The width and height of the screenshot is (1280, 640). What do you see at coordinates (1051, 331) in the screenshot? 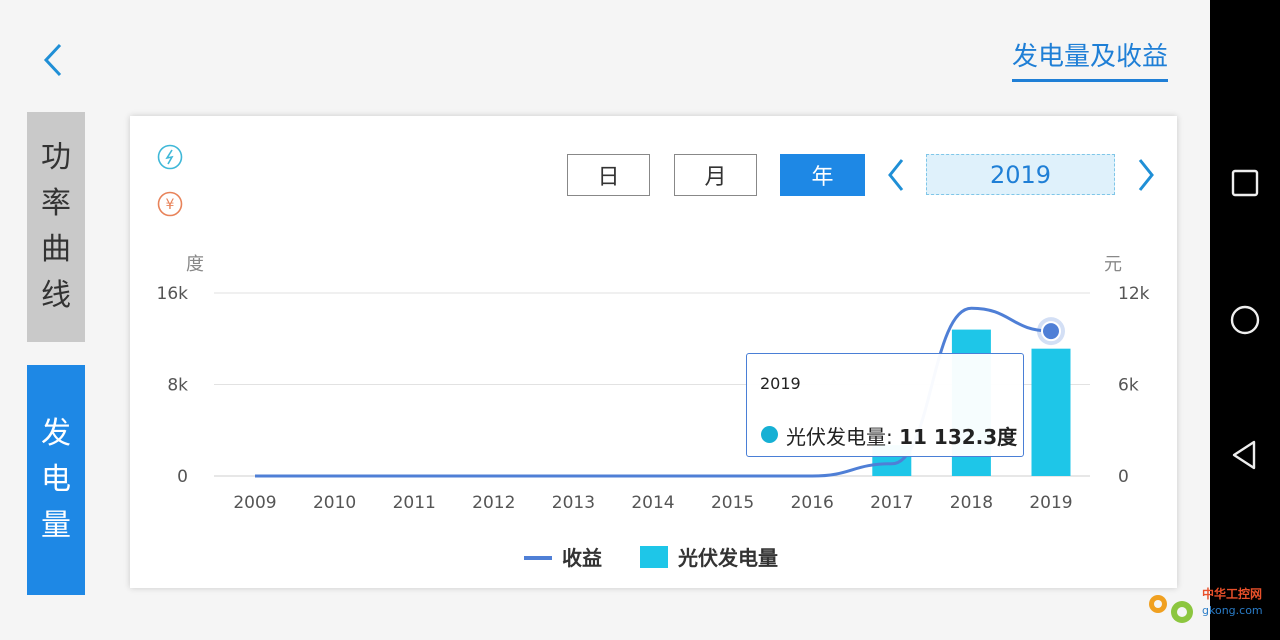
I see `highlight-point` at bounding box center [1051, 331].